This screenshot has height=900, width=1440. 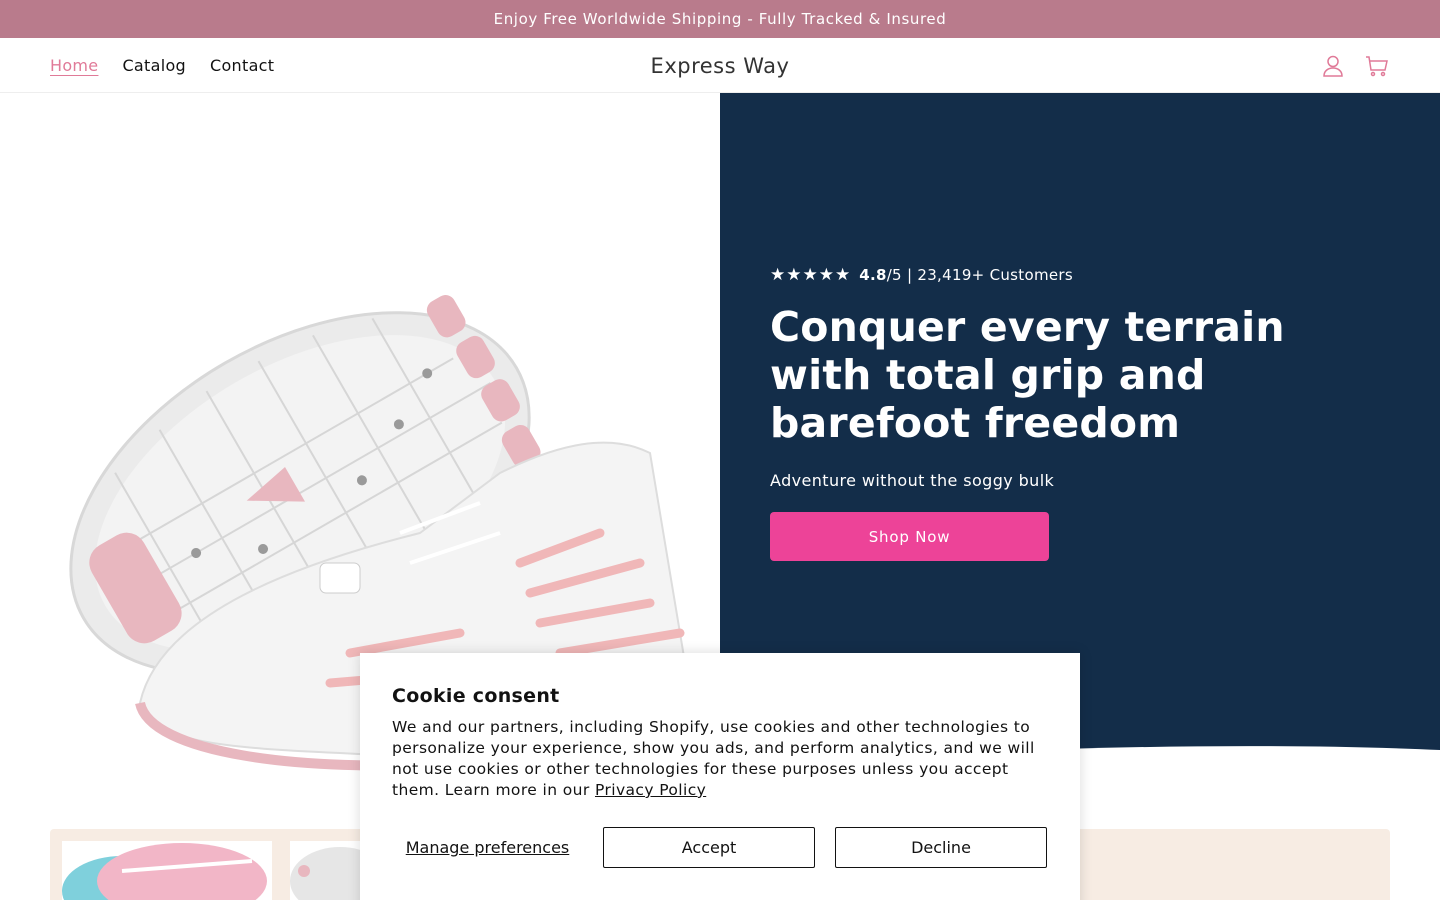 I want to click on main-nav: Home Catalog Contact, so click(x=162, y=65).